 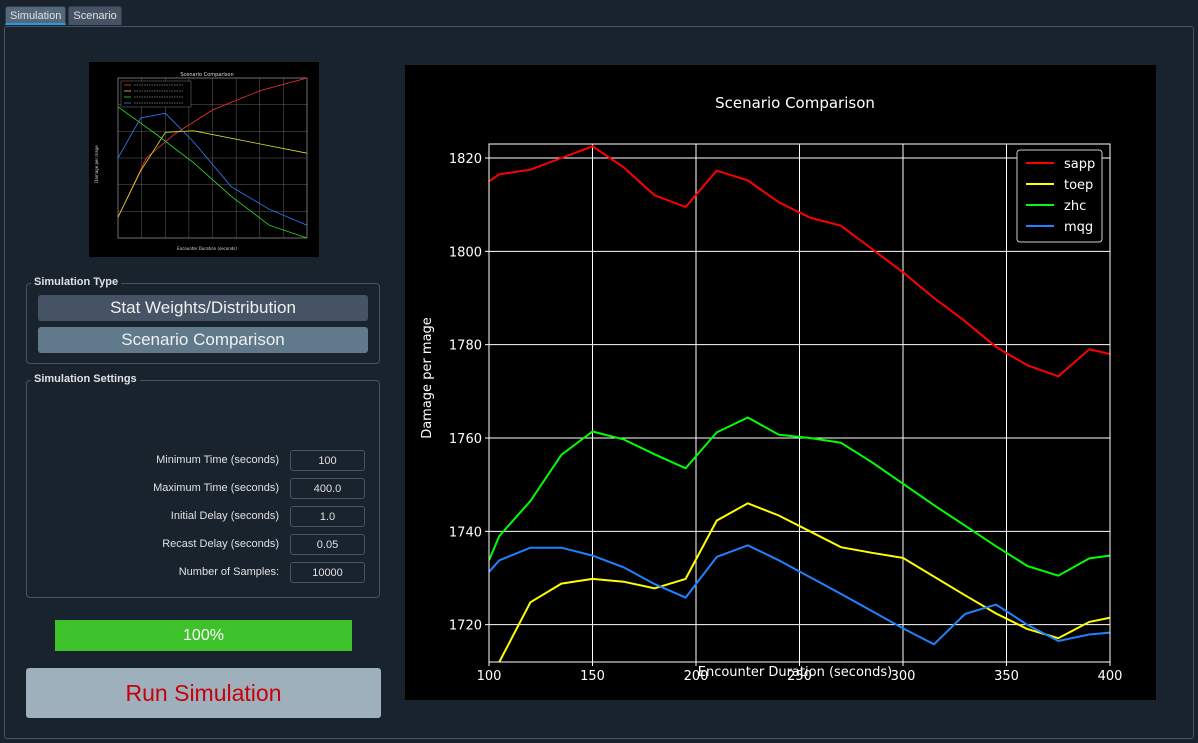 What do you see at coordinates (1078, 227) in the screenshot?
I see `legend-label-mqg: mqg` at bounding box center [1078, 227].